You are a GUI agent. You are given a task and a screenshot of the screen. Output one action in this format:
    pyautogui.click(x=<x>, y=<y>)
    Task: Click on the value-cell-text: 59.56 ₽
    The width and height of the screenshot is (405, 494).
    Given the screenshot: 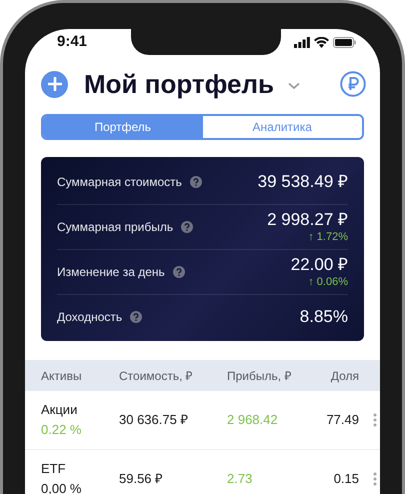 What is the action you would take?
    pyautogui.click(x=141, y=479)
    